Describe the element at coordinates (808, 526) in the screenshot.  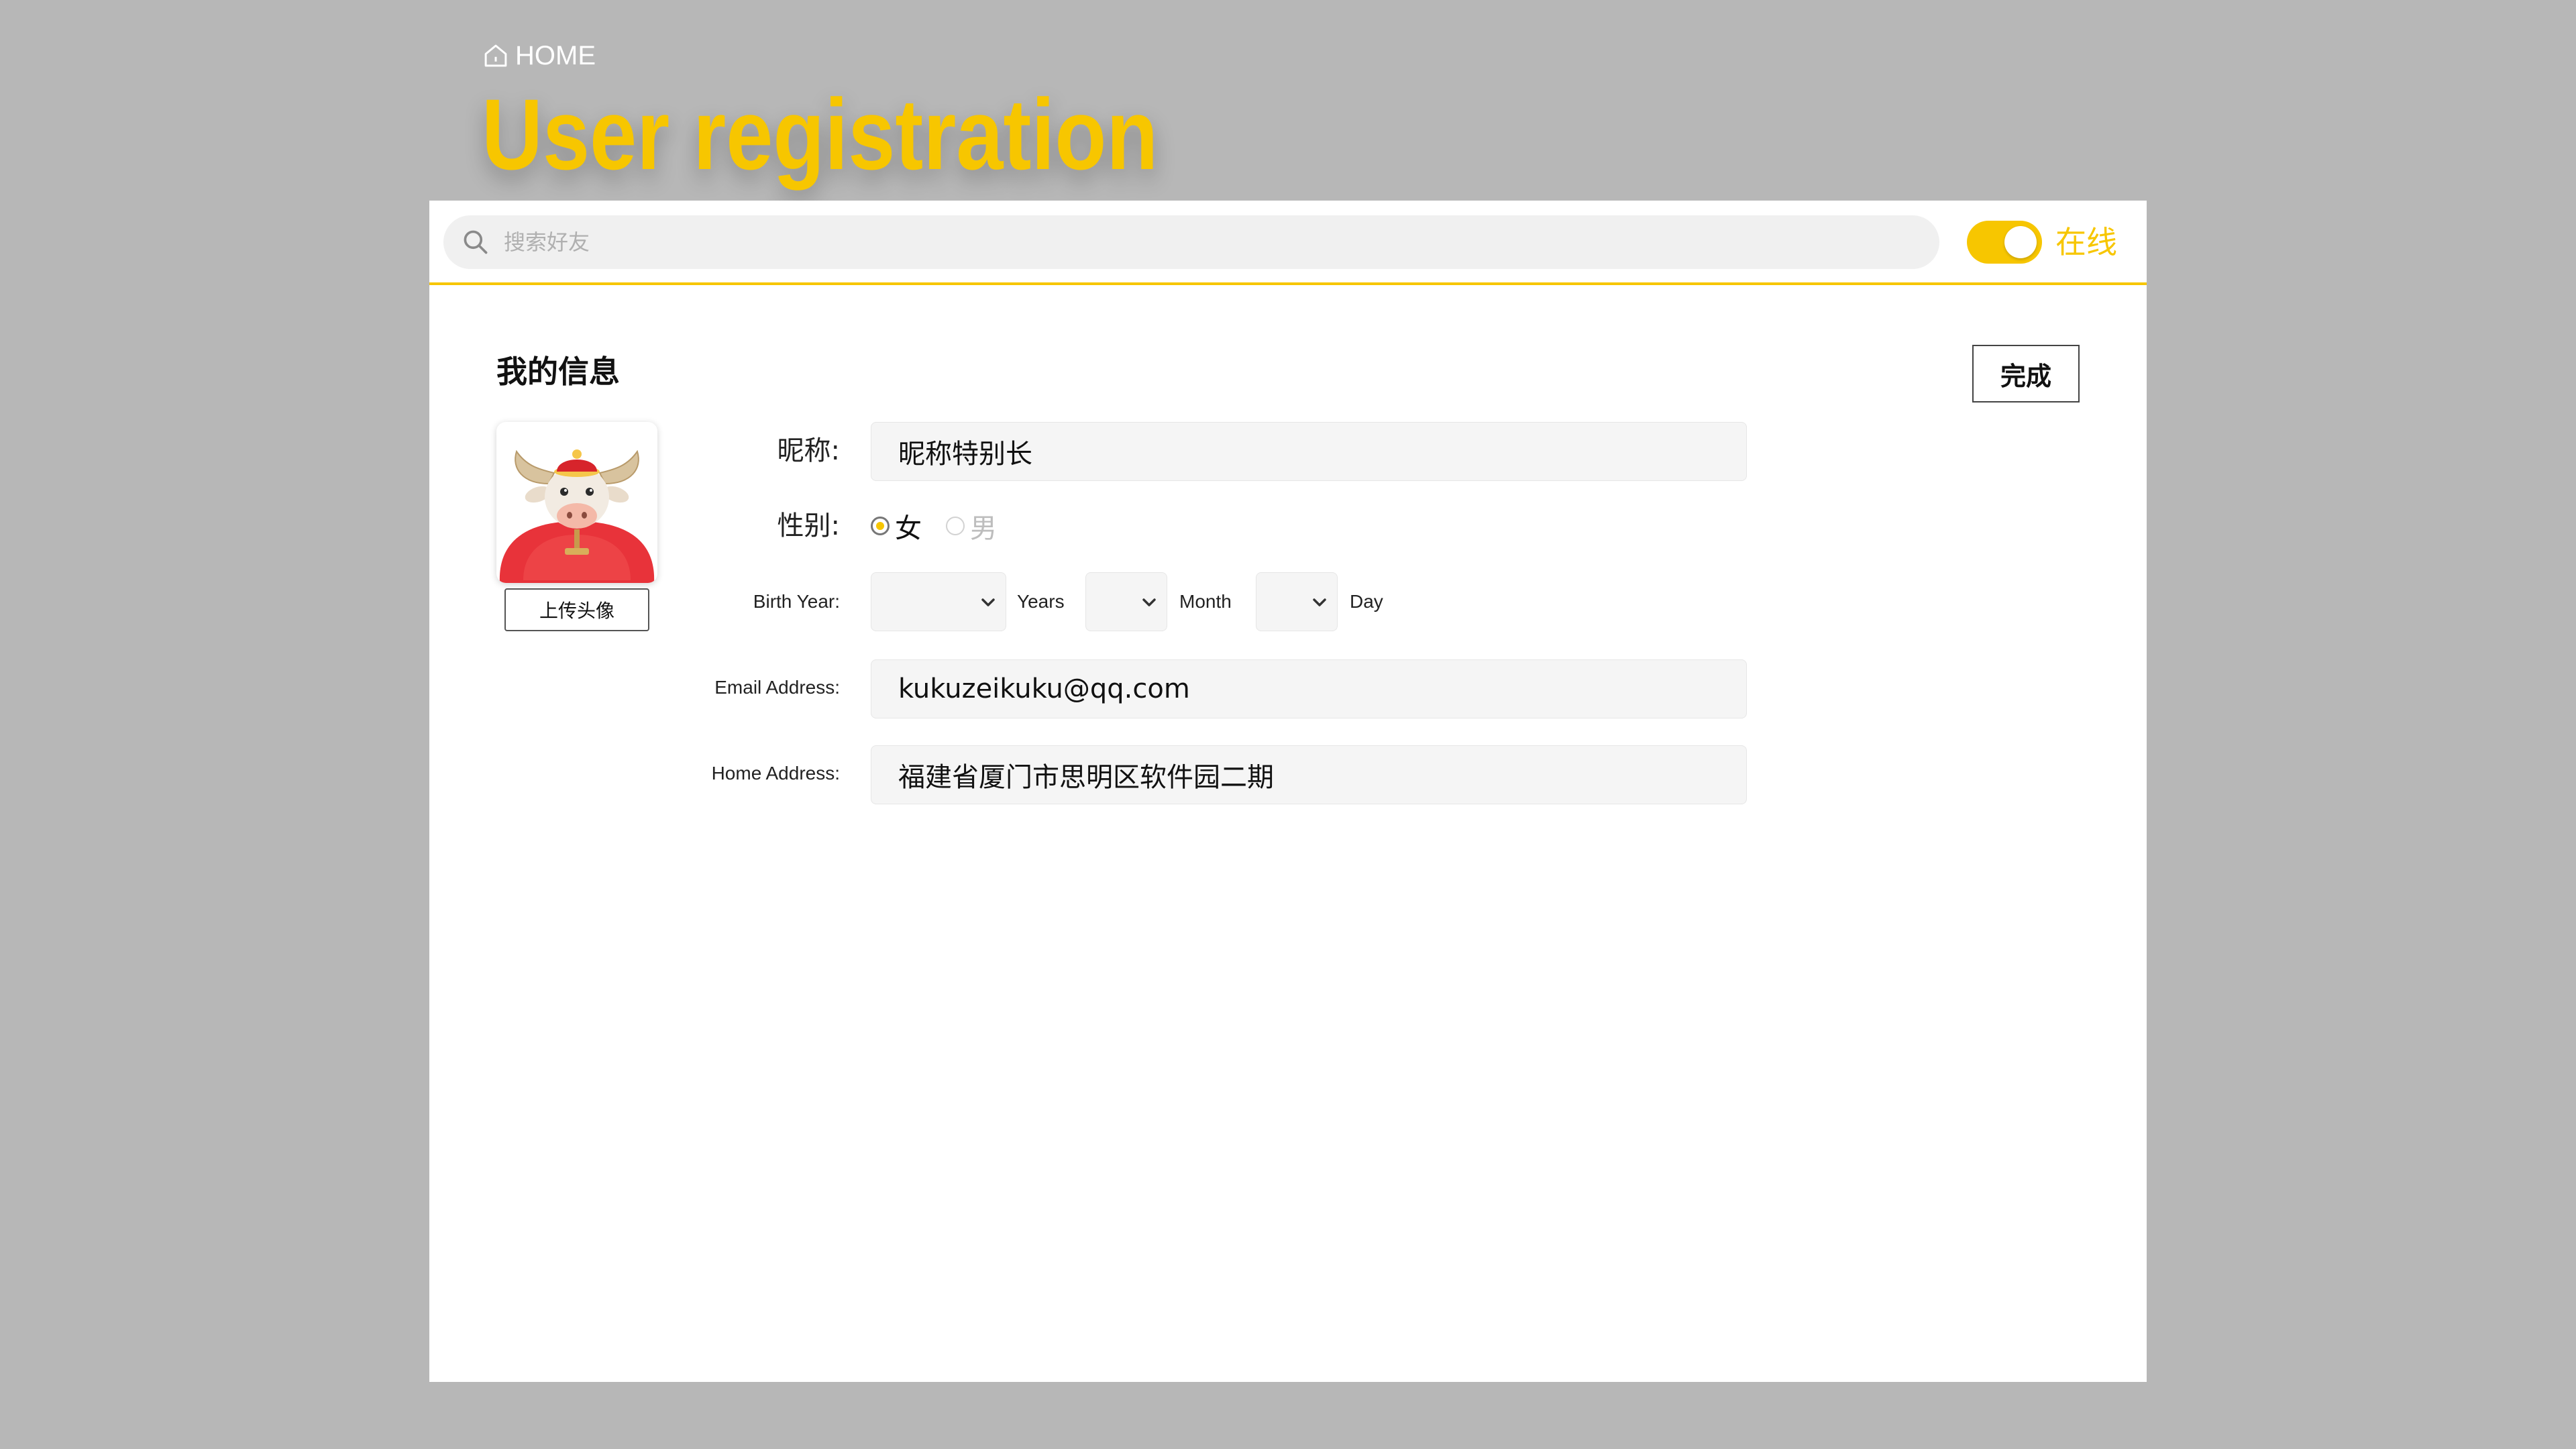
I see `gender-label: 性别:` at that location.